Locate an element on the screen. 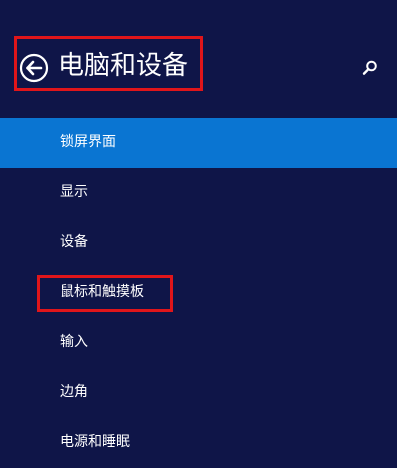 The image size is (397, 468). nav-item-corners: 边角 is located at coordinates (198, 393).